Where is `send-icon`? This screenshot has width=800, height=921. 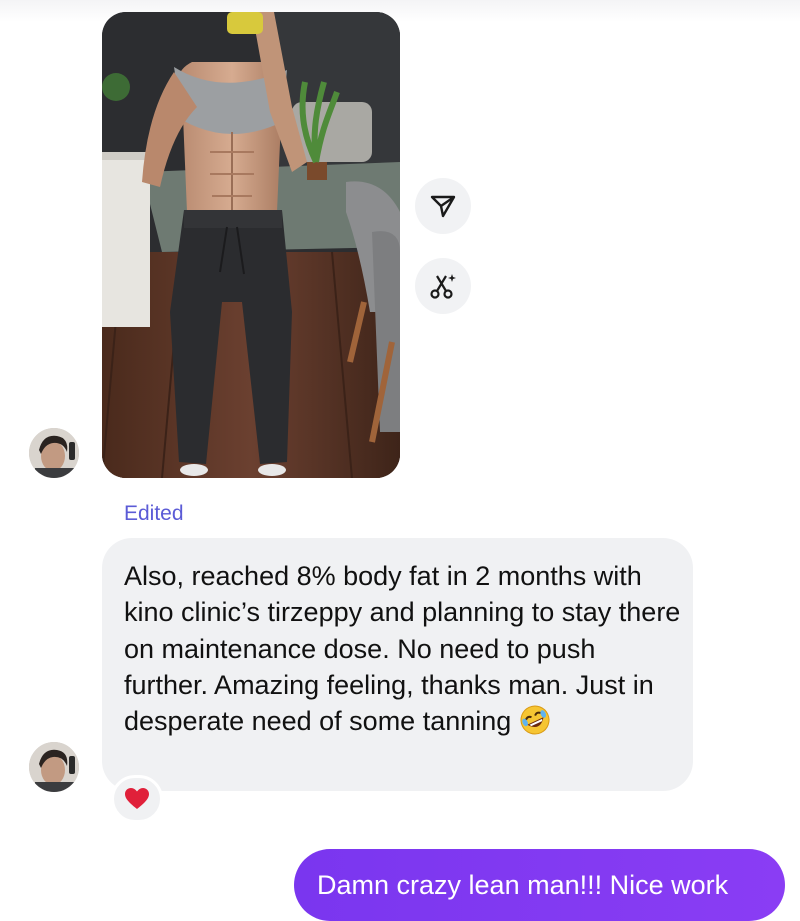
send-icon is located at coordinates (443, 206).